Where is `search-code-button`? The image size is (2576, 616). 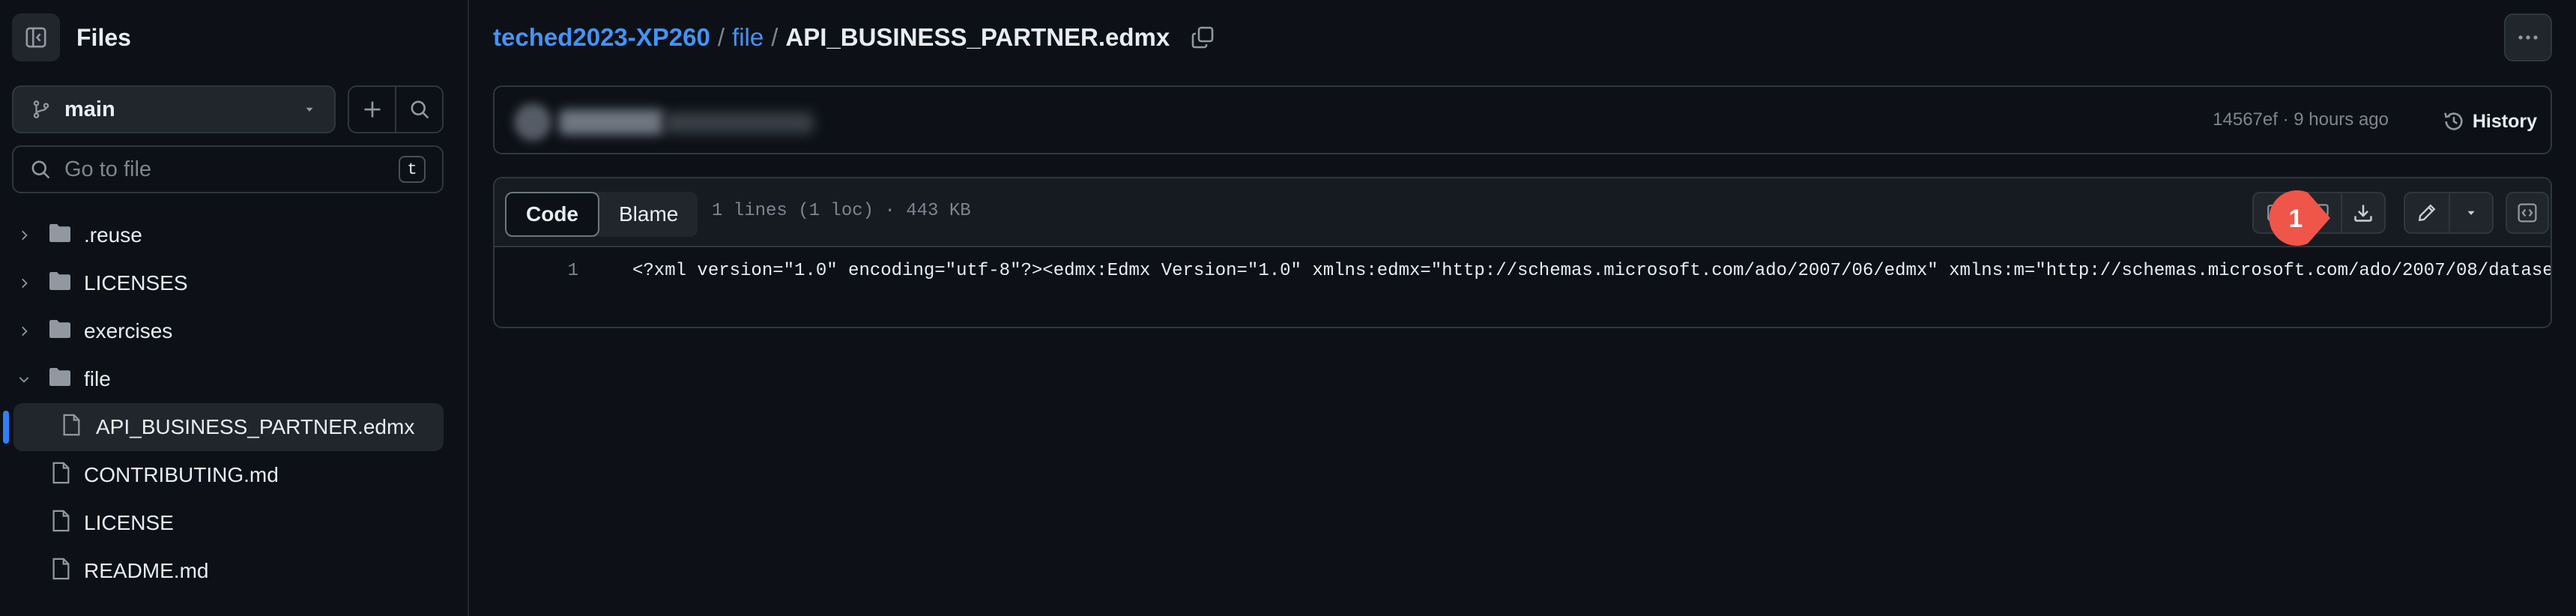 search-code-button is located at coordinates (419, 110).